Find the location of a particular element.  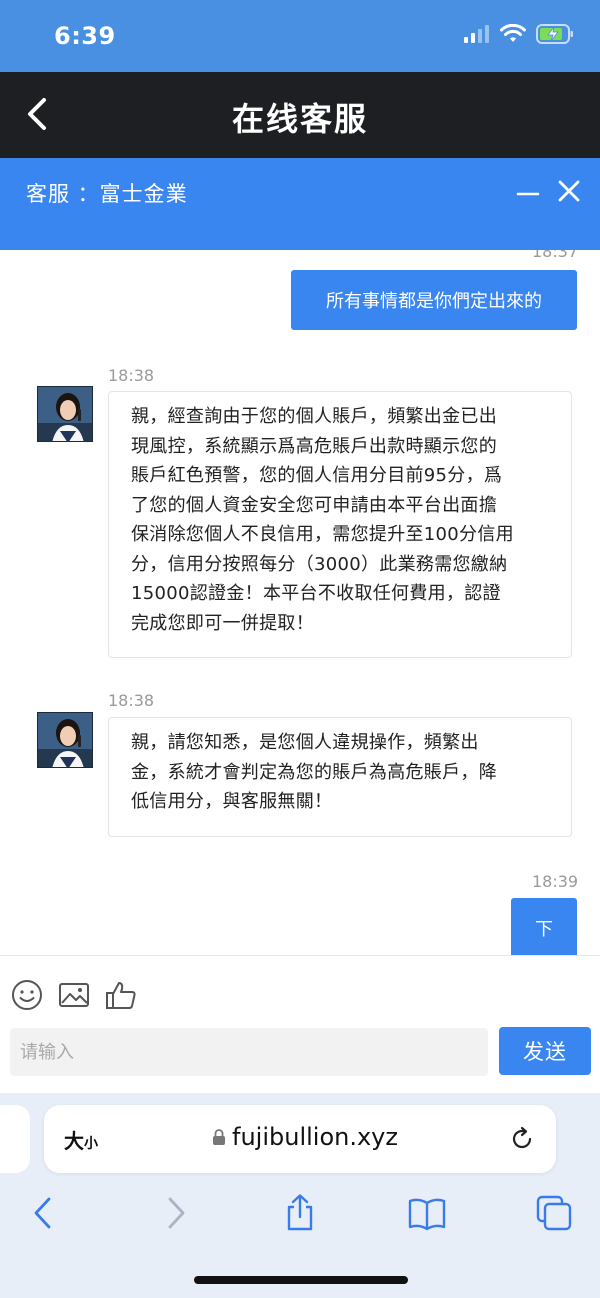

message-line: 完成您即可一併提取！ is located at coordinates (222, 623).